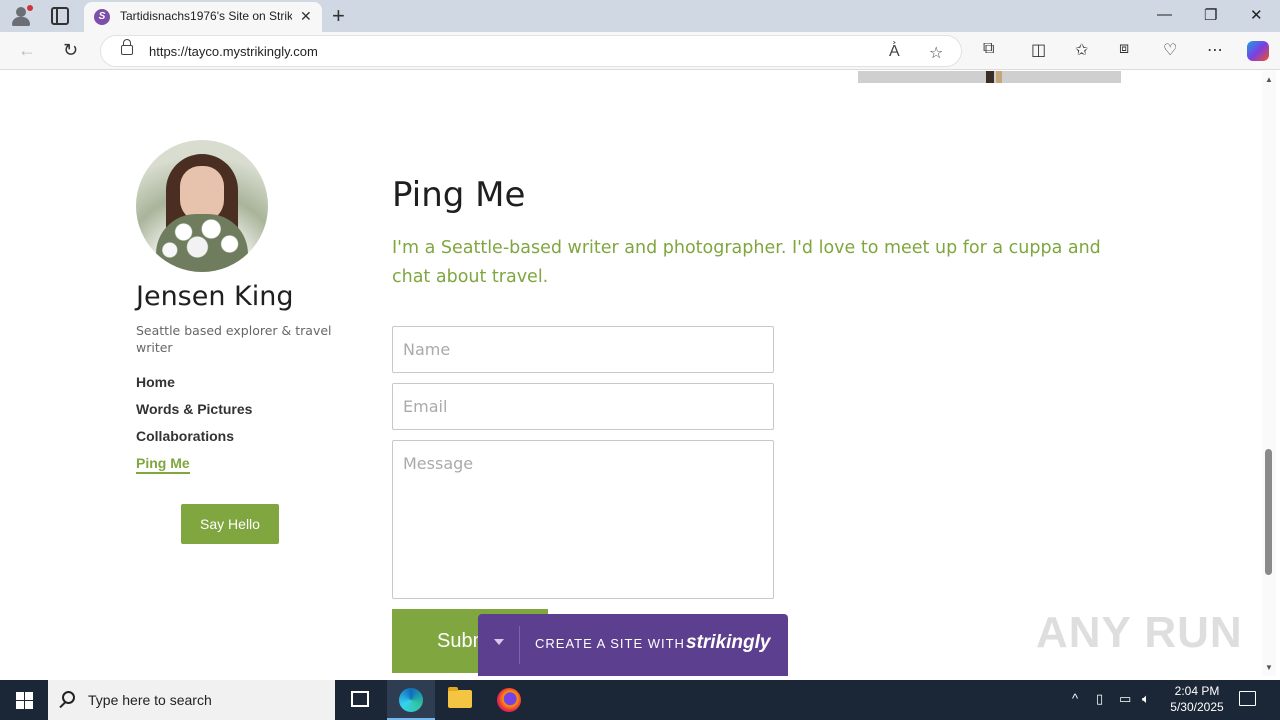 The height and width of the screenshot is (720, 1280). What do you see at coordinates (1164, 14) in the screenshot?
I see `minimize-icon: —` at bounding box center [1164, 14].